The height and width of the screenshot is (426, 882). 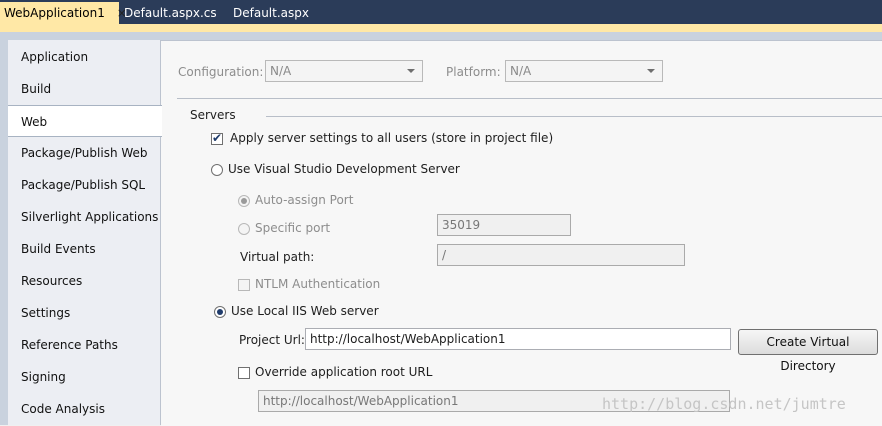 I want to click on servers-heading: Servers, so click(x=213, y=115).